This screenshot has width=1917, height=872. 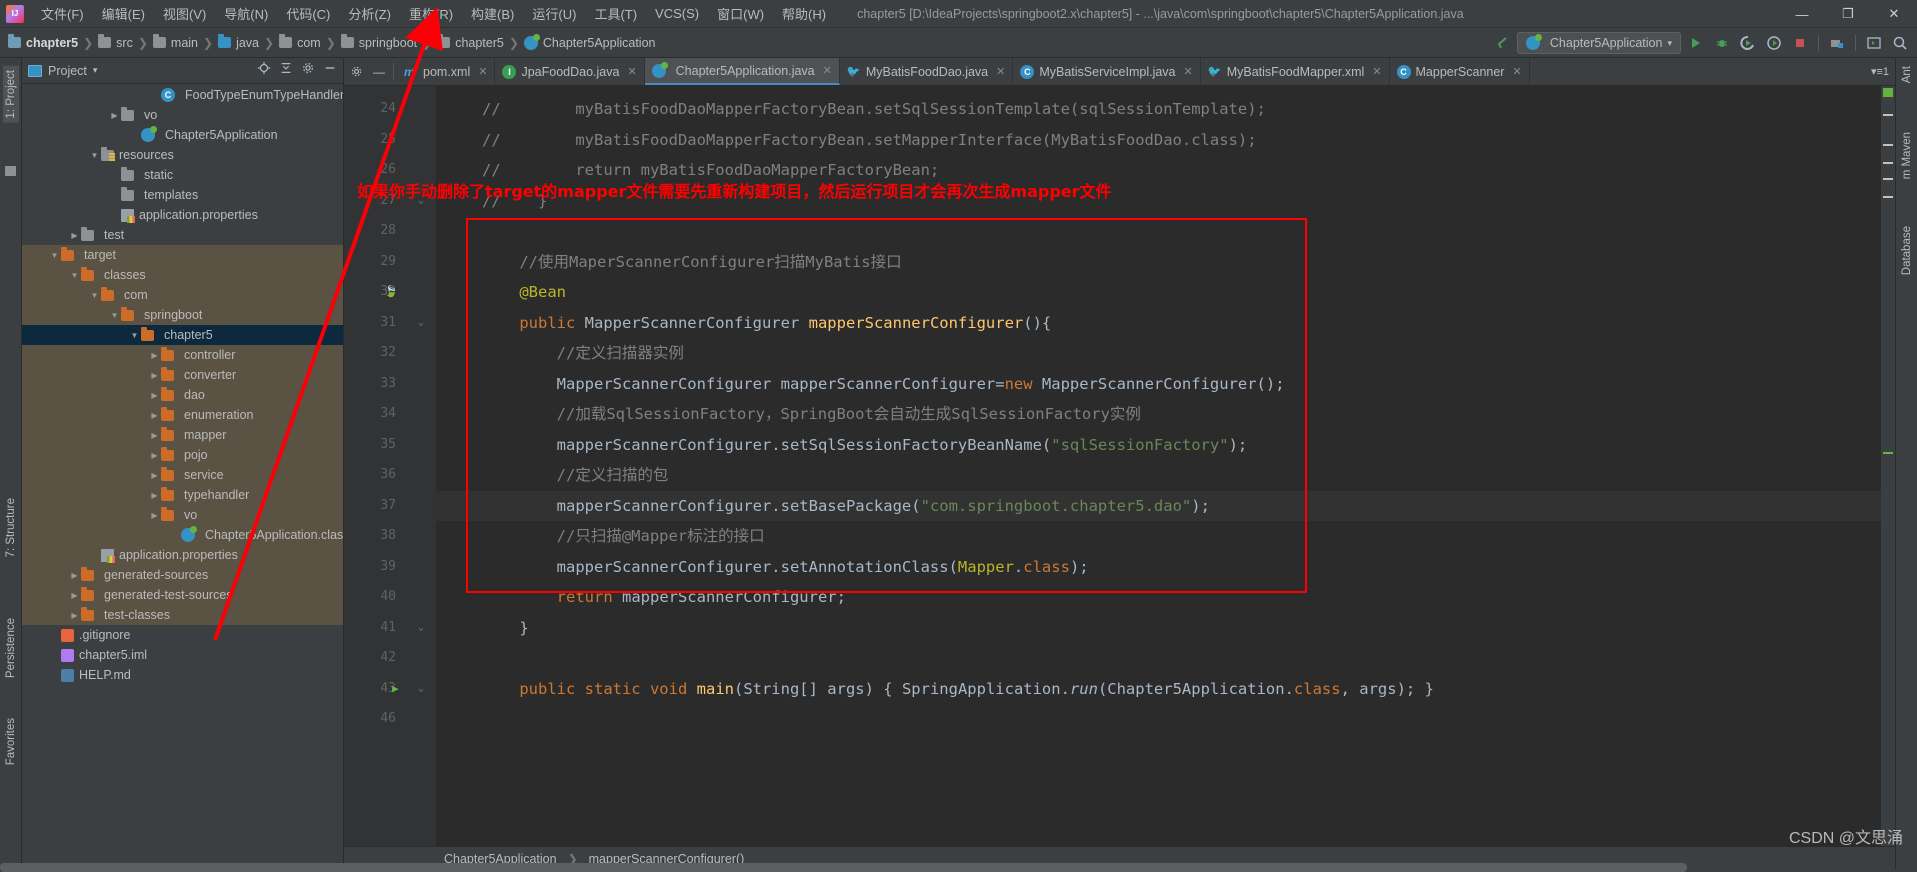 I want to click on right-tool-rail: Ant m Maven Database, so click(x=1906, y=464).